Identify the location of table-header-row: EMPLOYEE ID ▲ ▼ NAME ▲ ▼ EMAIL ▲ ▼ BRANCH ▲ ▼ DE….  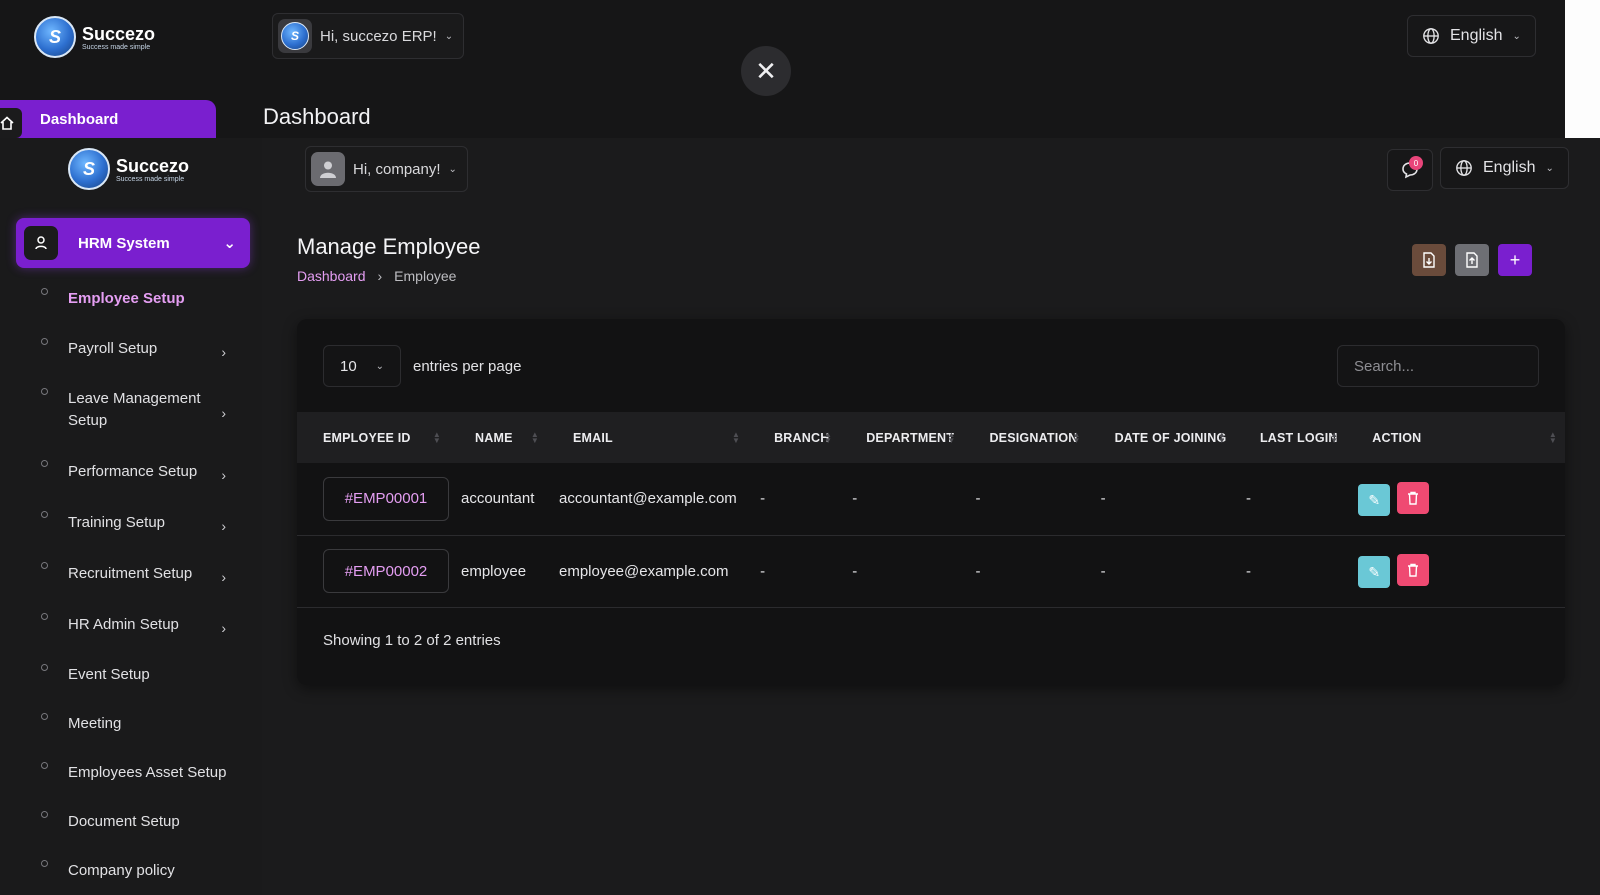
(931, 437).